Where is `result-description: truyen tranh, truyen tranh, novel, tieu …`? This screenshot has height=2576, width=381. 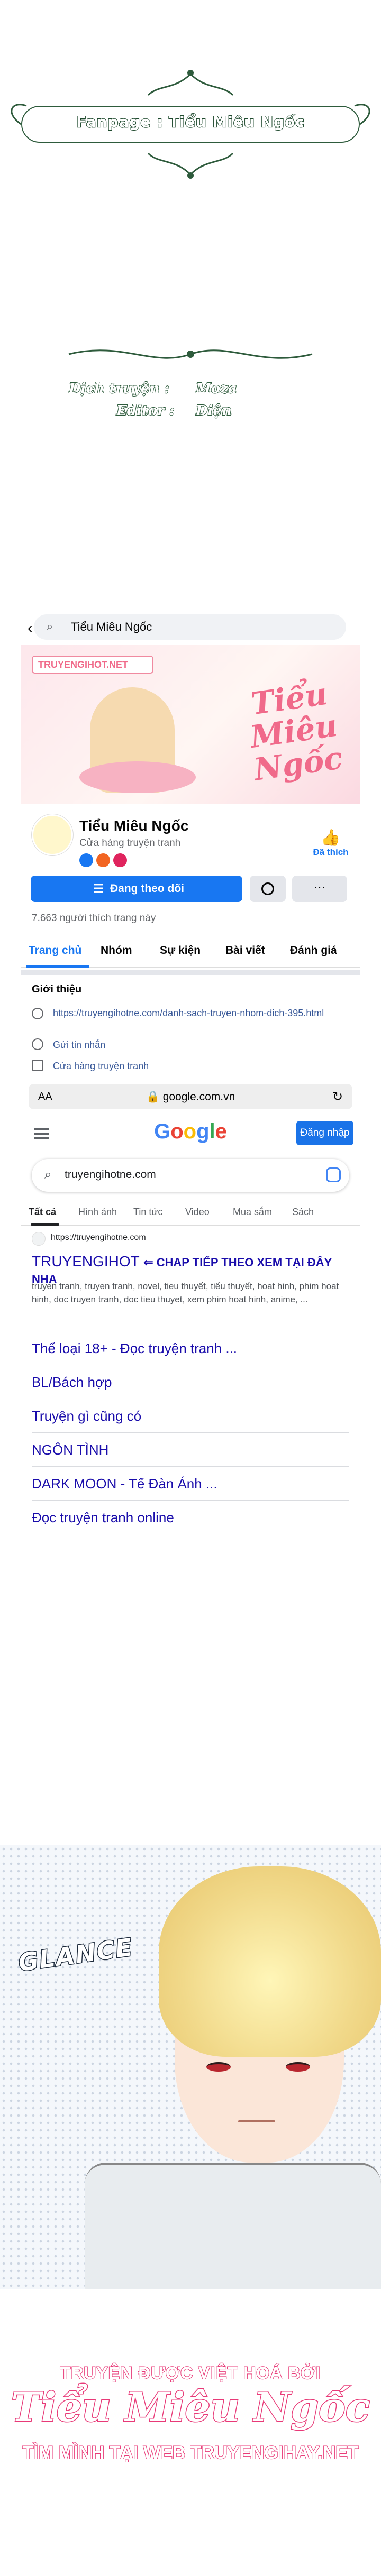
result-description: truyen tranh, truyen tranh, novel, tieu … is located at coordinates (185, 1292).